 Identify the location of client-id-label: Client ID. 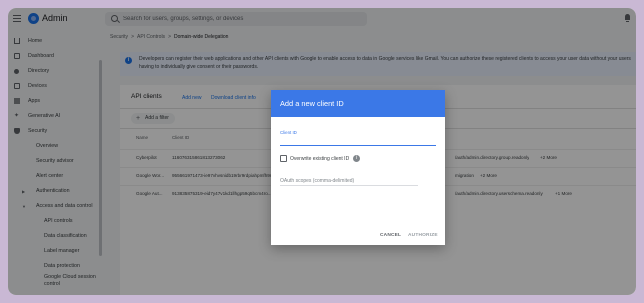
(288, 132).